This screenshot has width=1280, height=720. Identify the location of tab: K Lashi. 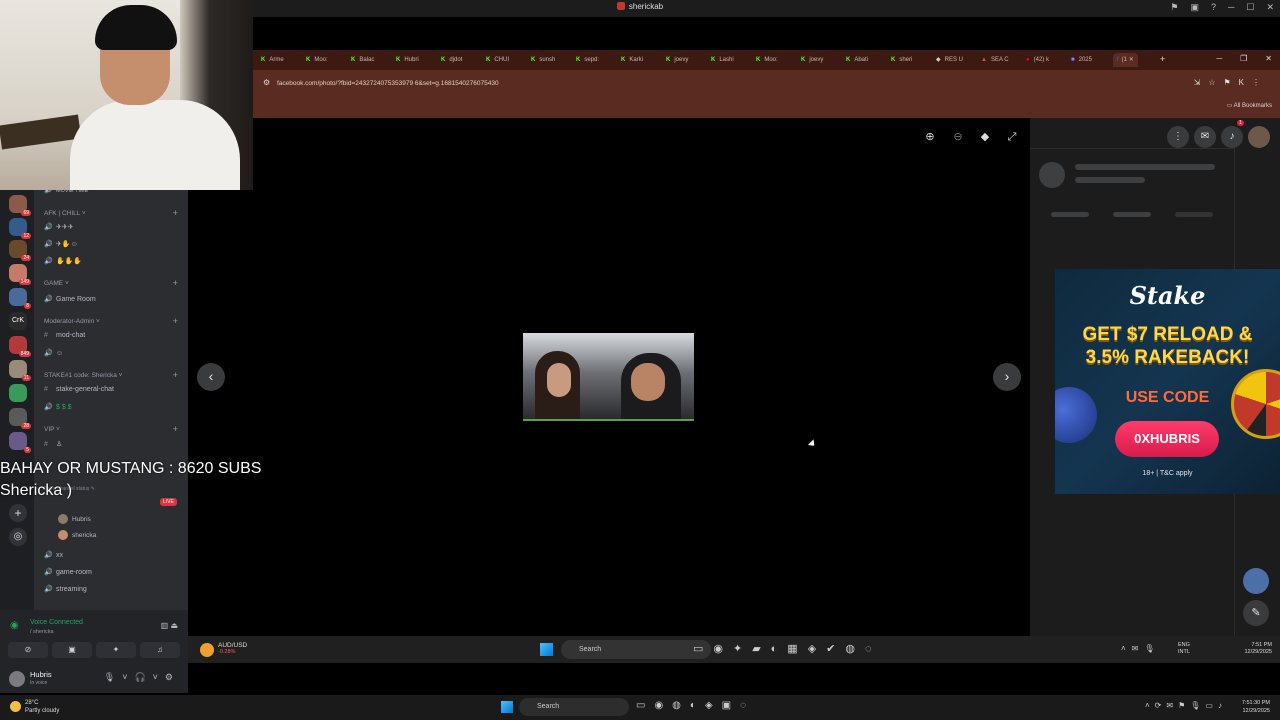
(722, 60).